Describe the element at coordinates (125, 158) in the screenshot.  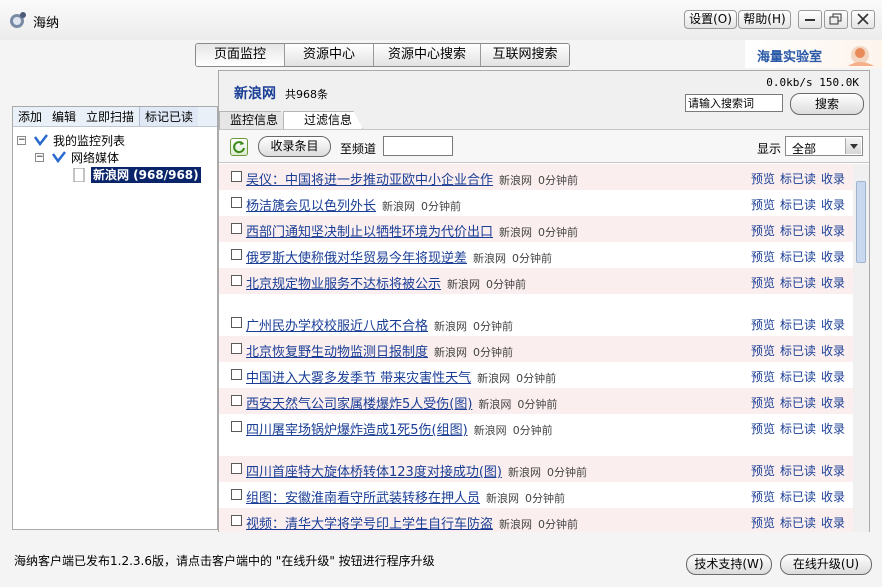
I see `tree-category: − 网络媒体` at that location.